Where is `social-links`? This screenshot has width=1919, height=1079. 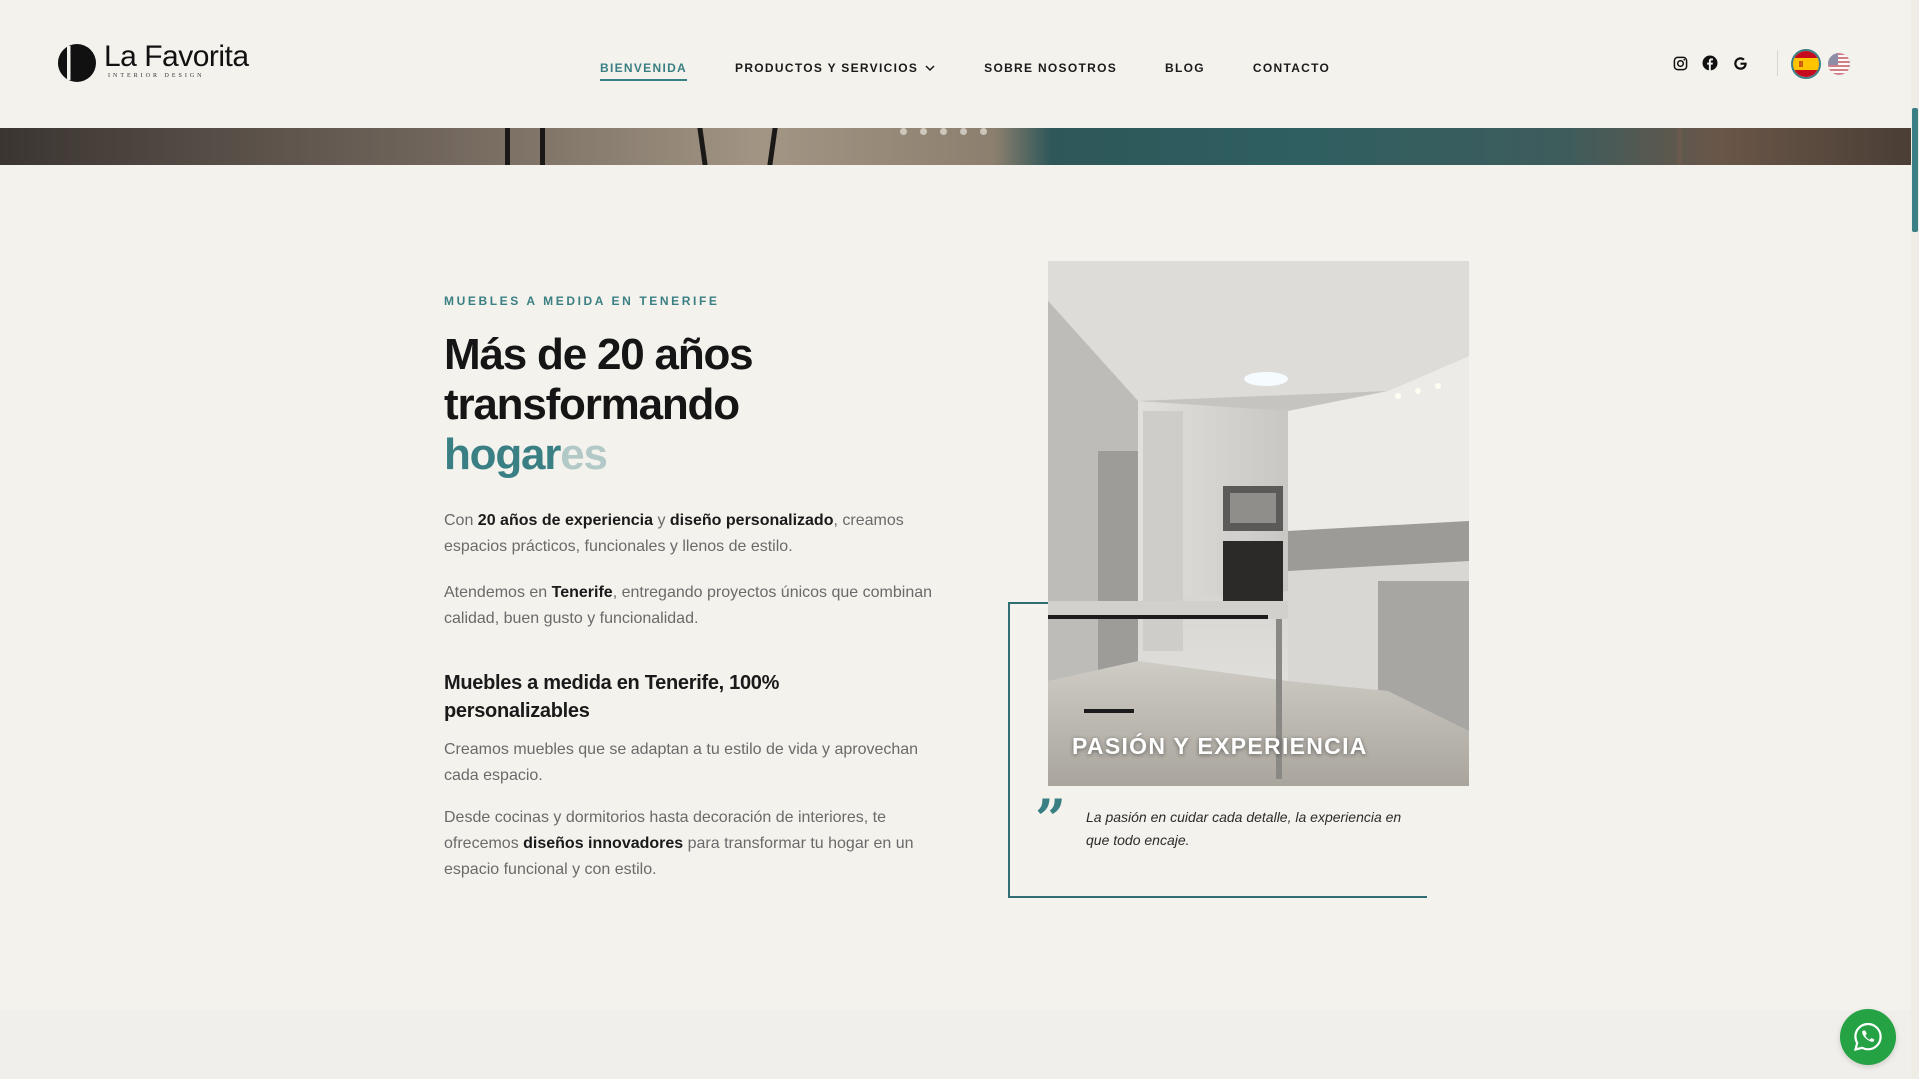 social-links is located at coordinates (1715, 63).